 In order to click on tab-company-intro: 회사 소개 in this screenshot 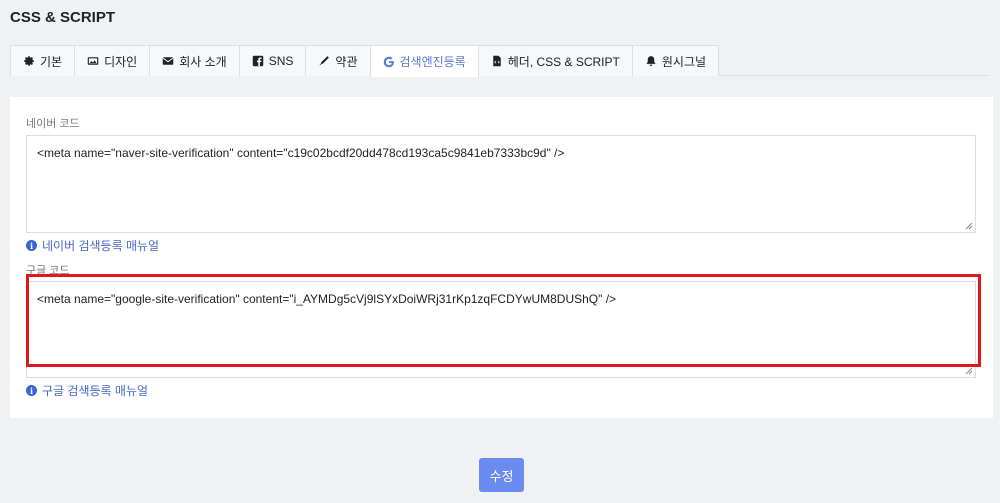, I will do `click(194, 60)`.